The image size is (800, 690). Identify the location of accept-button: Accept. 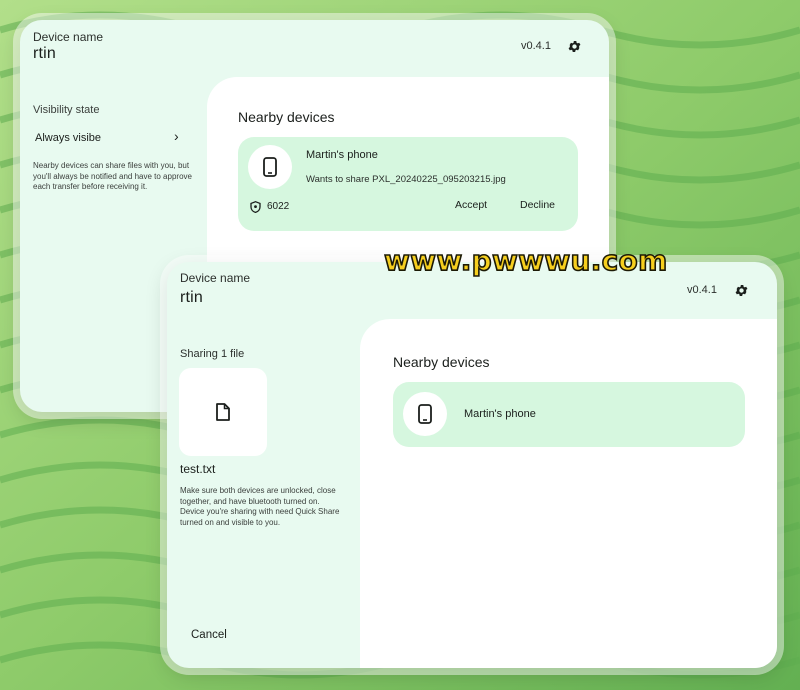
(471, 205).